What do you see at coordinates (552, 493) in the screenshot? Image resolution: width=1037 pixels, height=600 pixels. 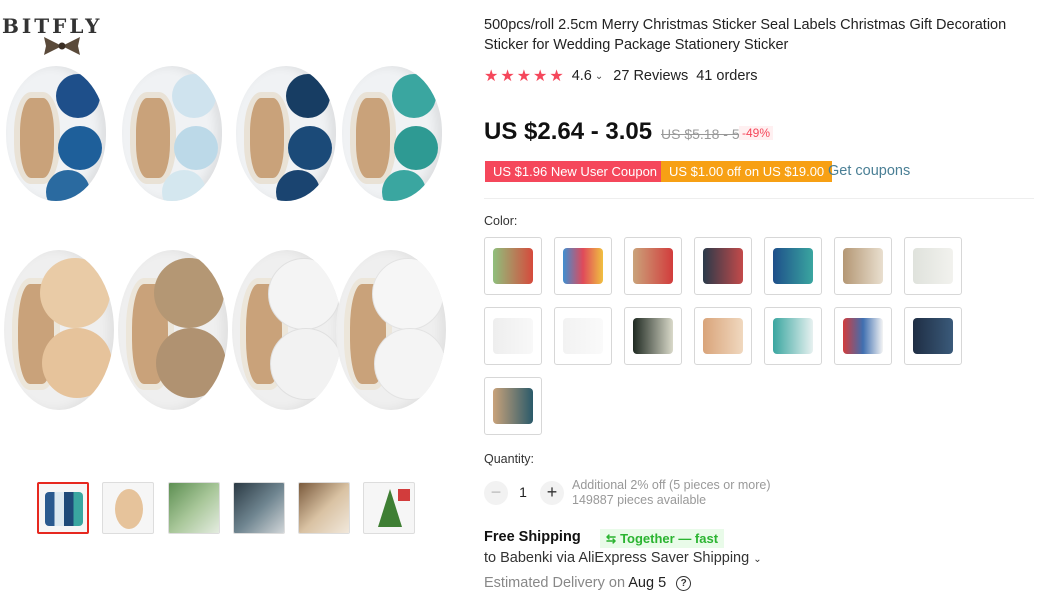 I see `quantity-plus-button: +` at bounding box center [552, 493].